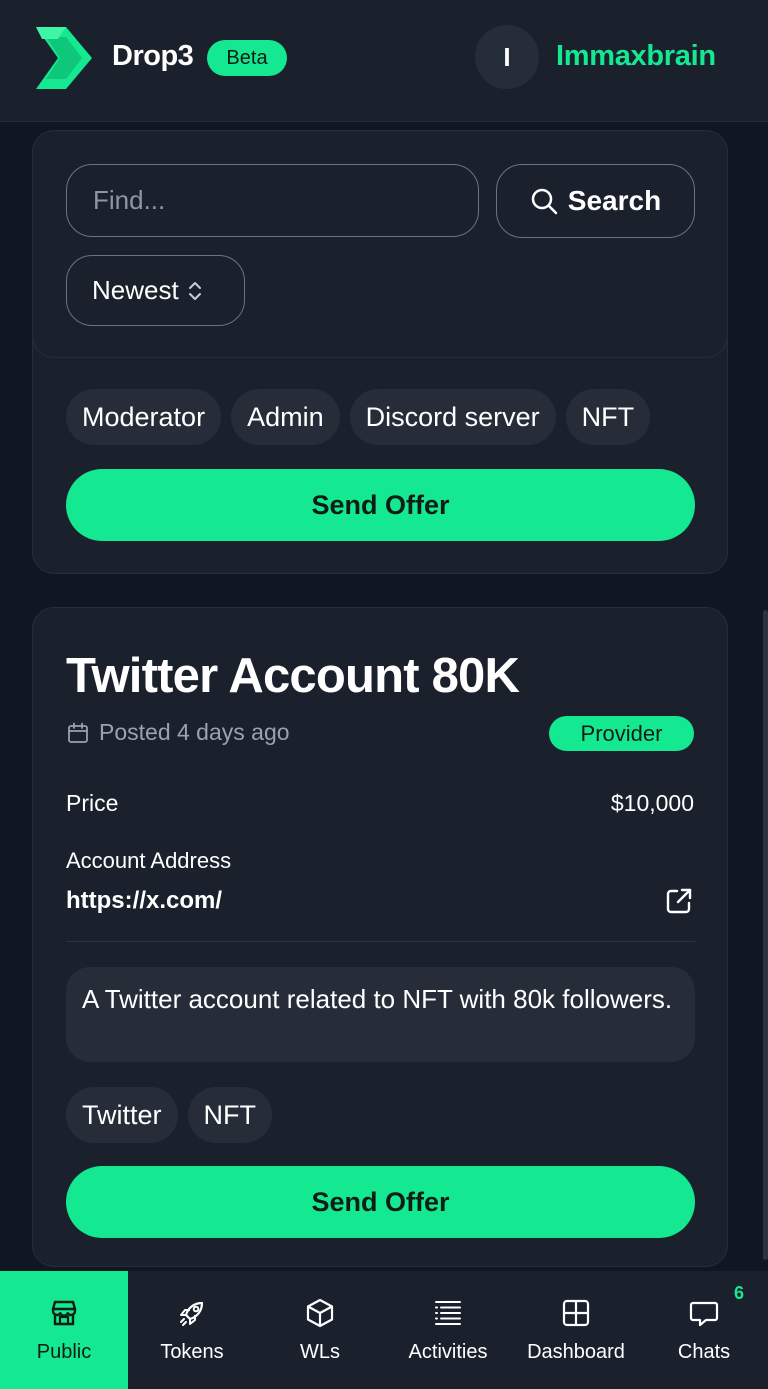 Image resolution: width=768 pixels, height=1389 pixels. I want to click on account-address-label: Account Address, so click(149, 860).